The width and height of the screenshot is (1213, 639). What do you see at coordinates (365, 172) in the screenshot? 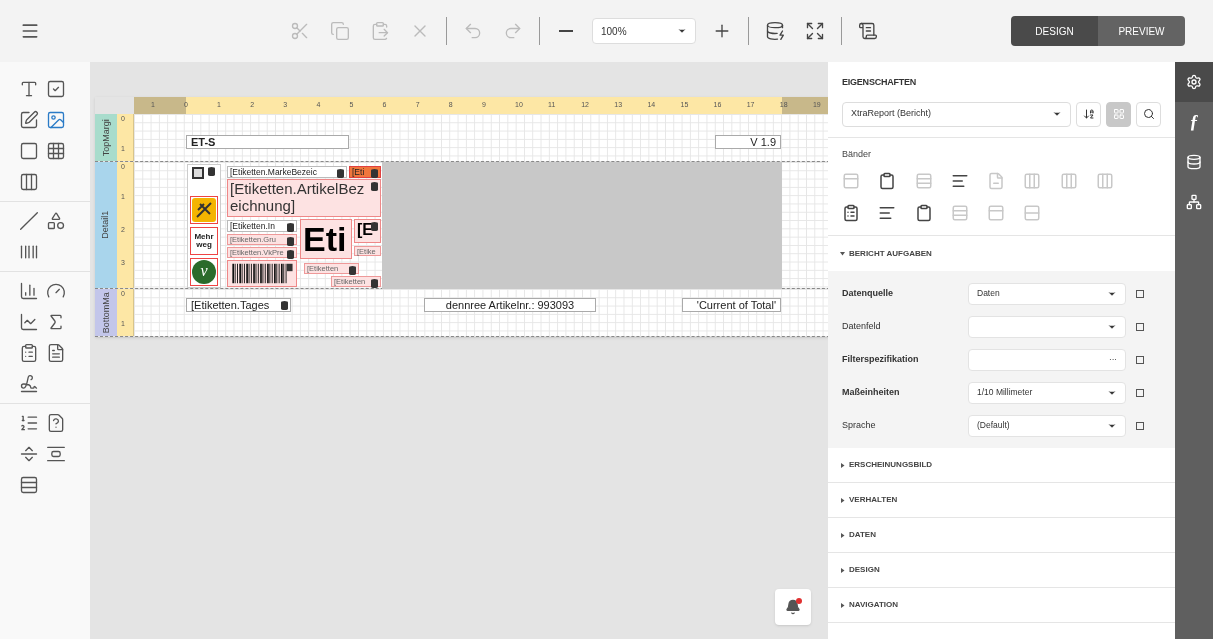
I see `report-text-field: [Eti` at bounding box center [365, 172].